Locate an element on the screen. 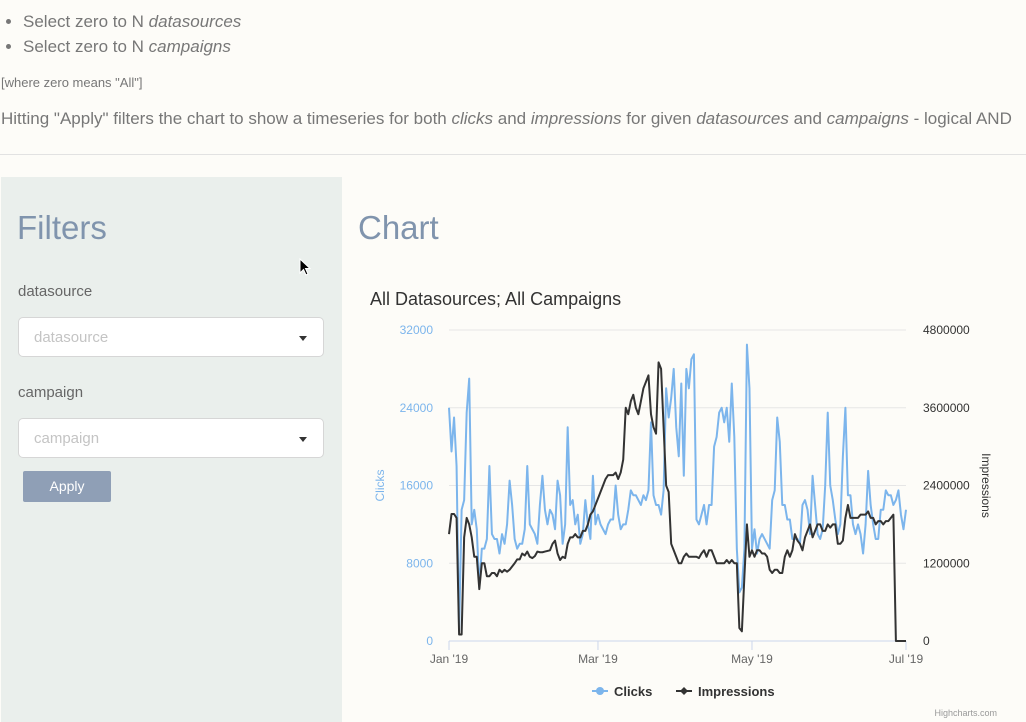 The width and height of the screenshot is (1026, 722). mouse-cursor-icon is located at coordinates (305, 267).